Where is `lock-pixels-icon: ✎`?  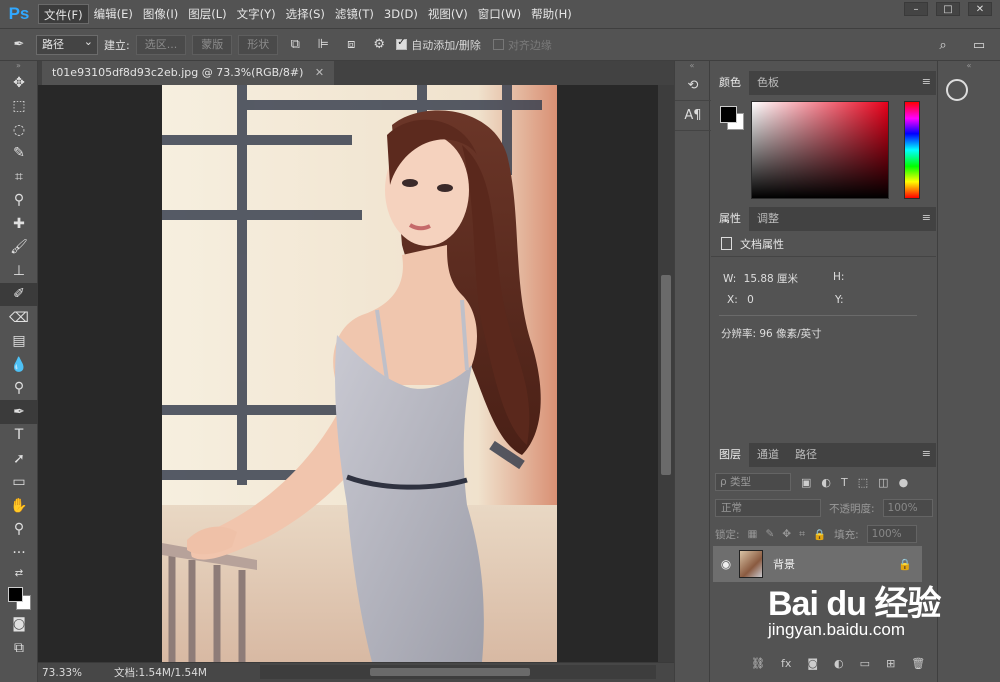 lock-pixels-icon: ✎ is located at coordinates (769, 534).